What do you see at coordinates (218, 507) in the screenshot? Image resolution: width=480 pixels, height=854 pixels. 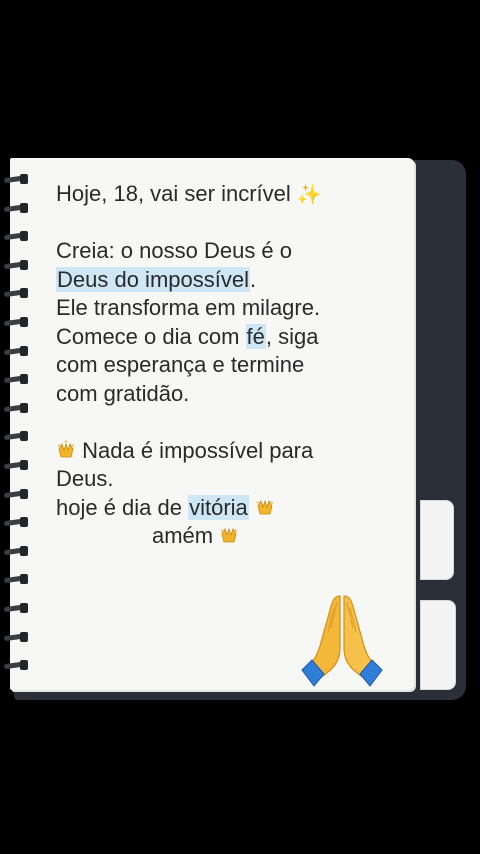 I see `highlighted-text: vitória` at bounding box center [218, 507].